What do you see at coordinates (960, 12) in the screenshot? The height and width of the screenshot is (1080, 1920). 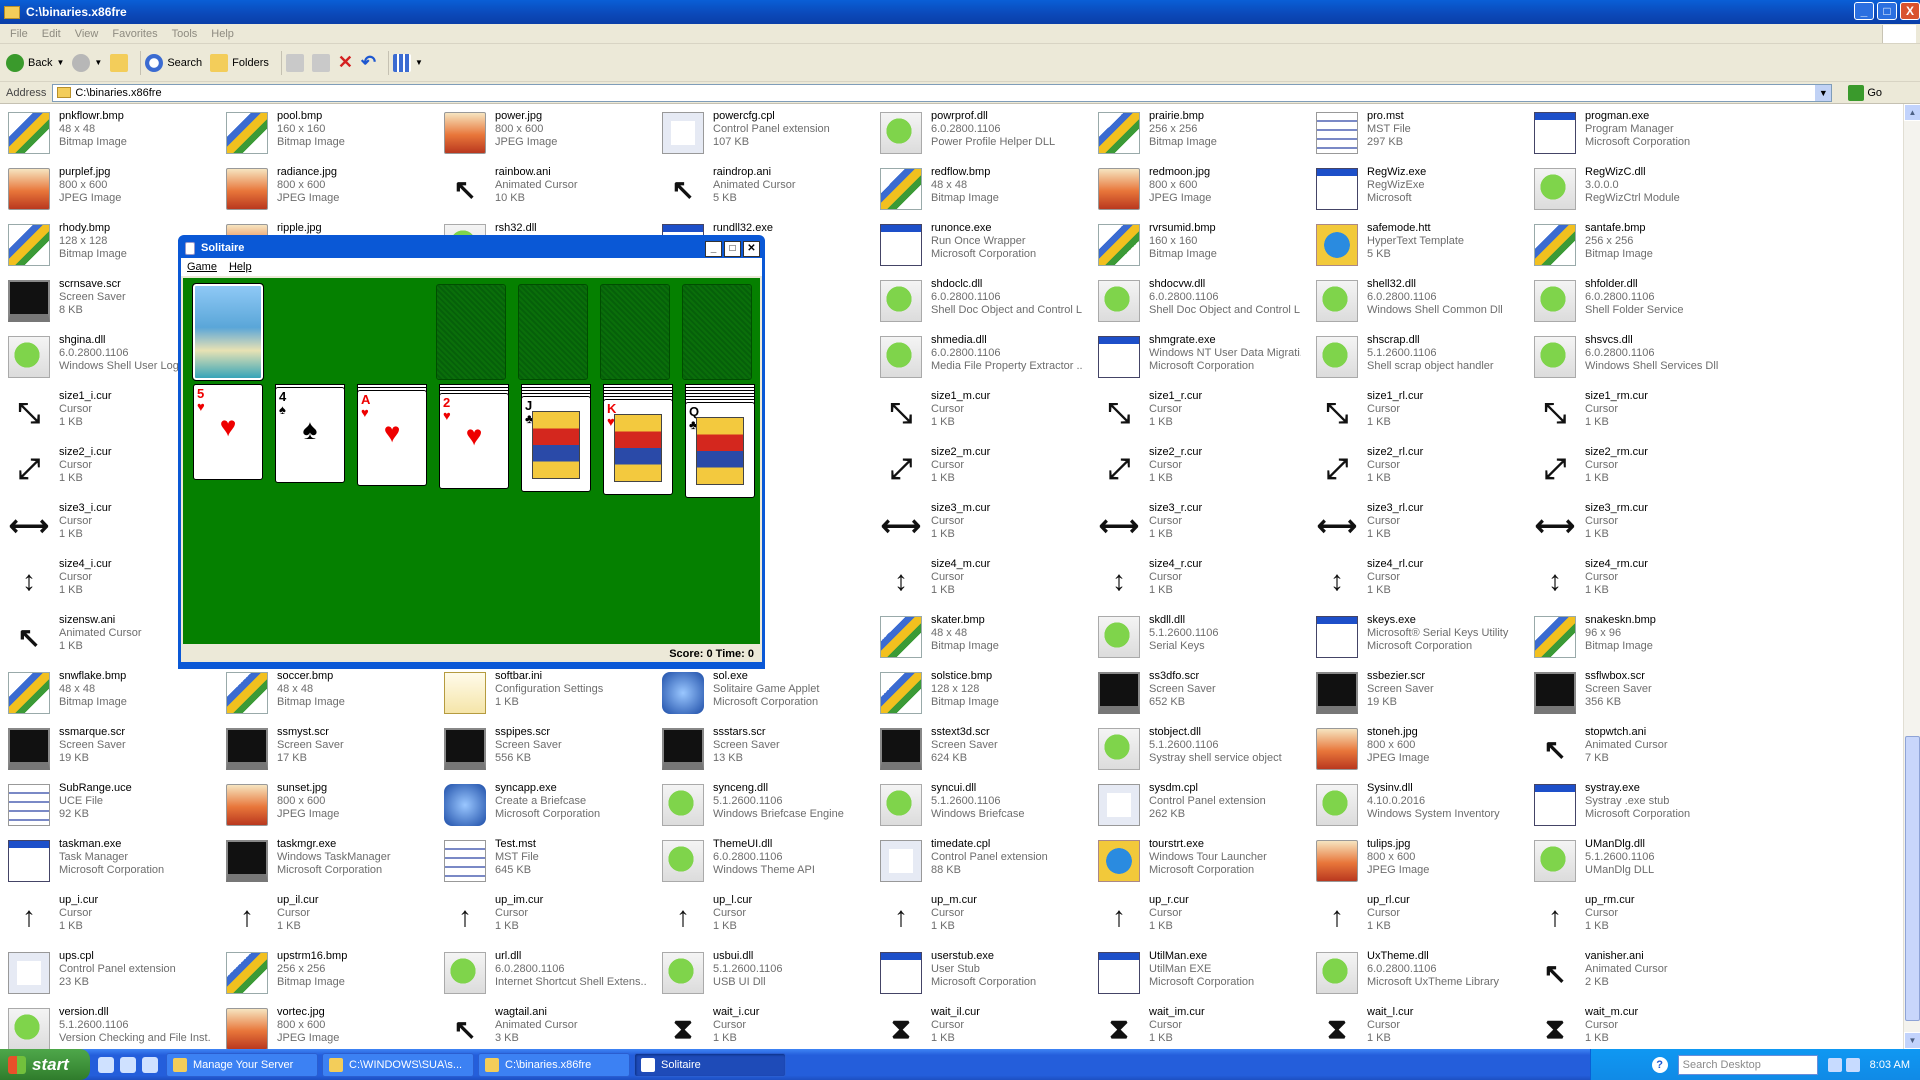 I see `window-titlebar: C:\binaries.x86fre _ □ X` at bounding box center [960, 12].